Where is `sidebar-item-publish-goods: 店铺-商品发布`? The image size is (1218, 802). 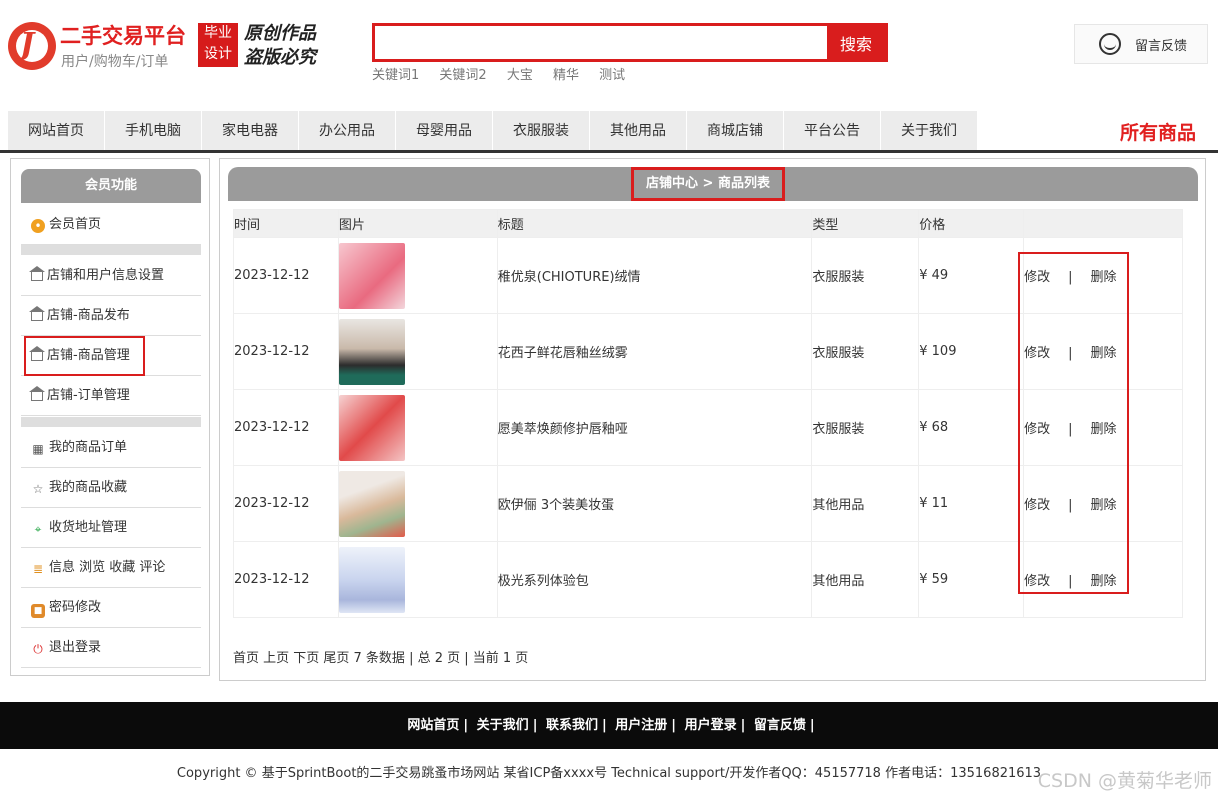
sidebar-item-publish-goods: 店铺-商品发布 is located at coordinates (111, 316).